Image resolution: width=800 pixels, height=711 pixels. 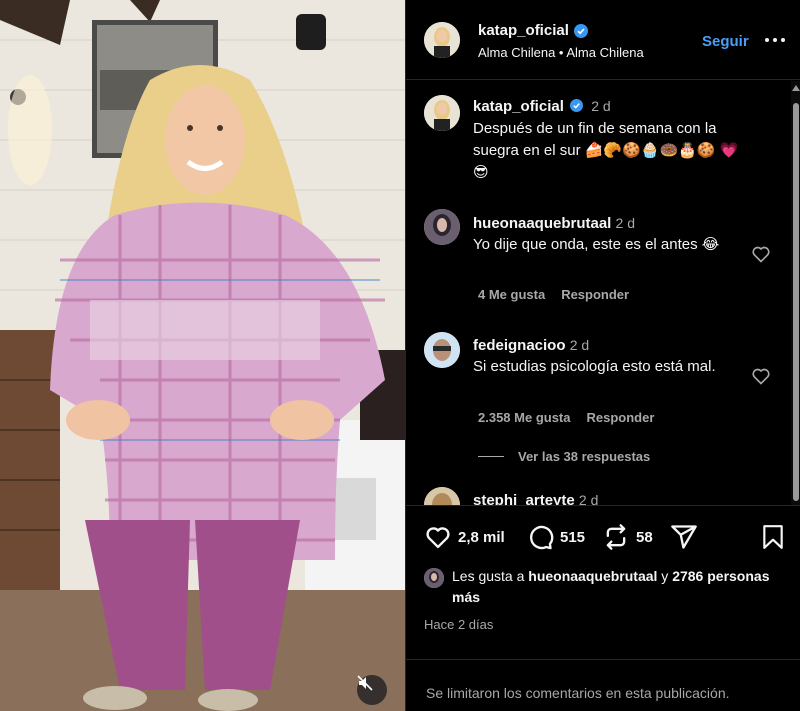 I want to click on comment-header: stephi_arteyte 2 d, so click(x=615, y=497).